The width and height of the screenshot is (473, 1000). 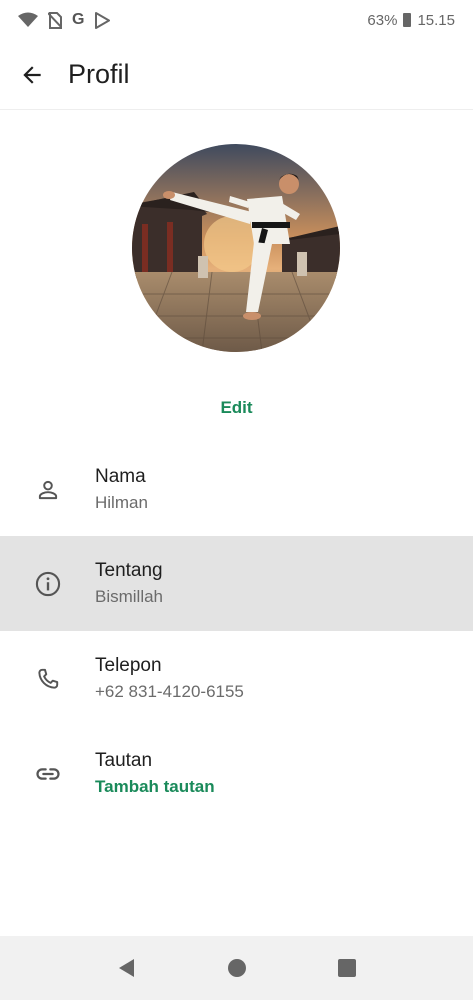 I want to click on nav-back-icon, so click(x=127, y=968).